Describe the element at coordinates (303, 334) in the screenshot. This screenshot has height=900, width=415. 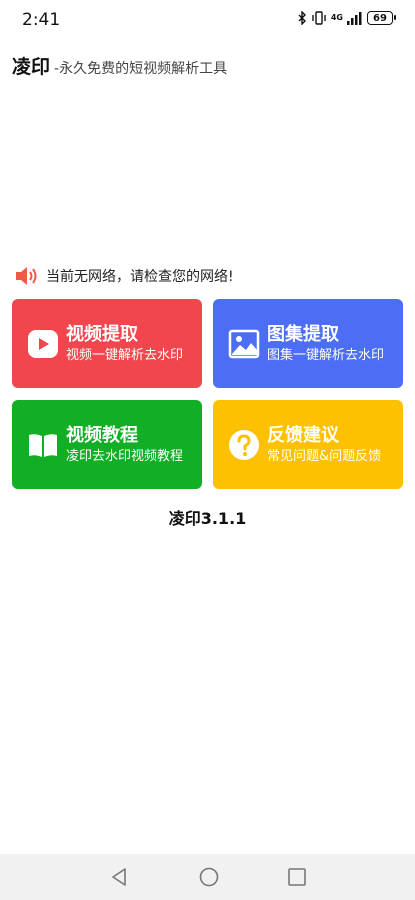
I see `card-title: 图集提取` at that location.